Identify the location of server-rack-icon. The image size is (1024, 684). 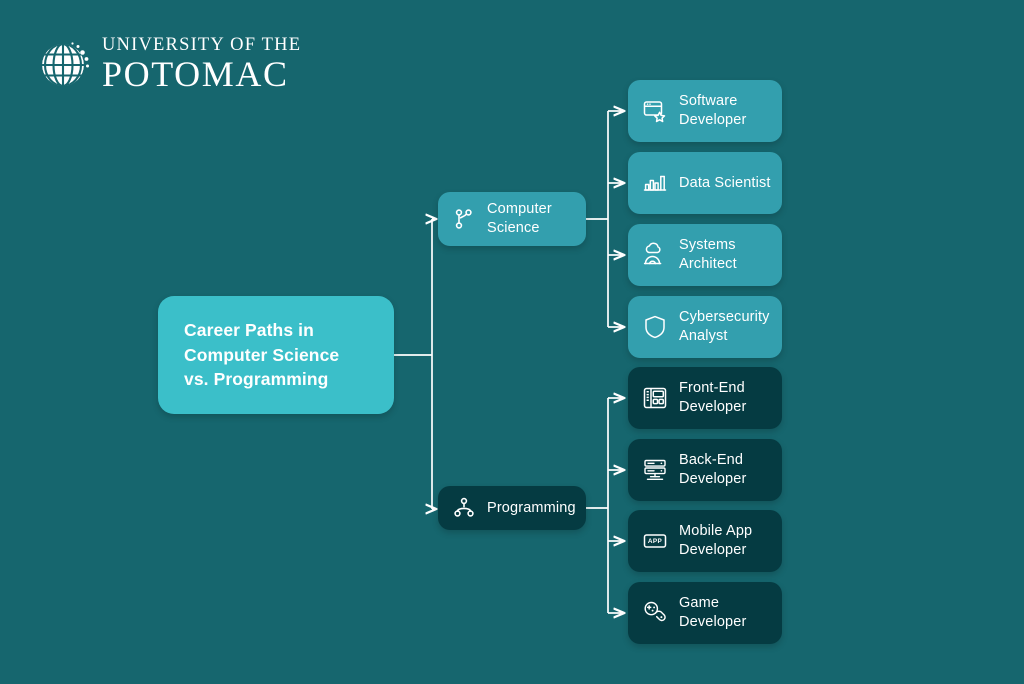
(655, 469).